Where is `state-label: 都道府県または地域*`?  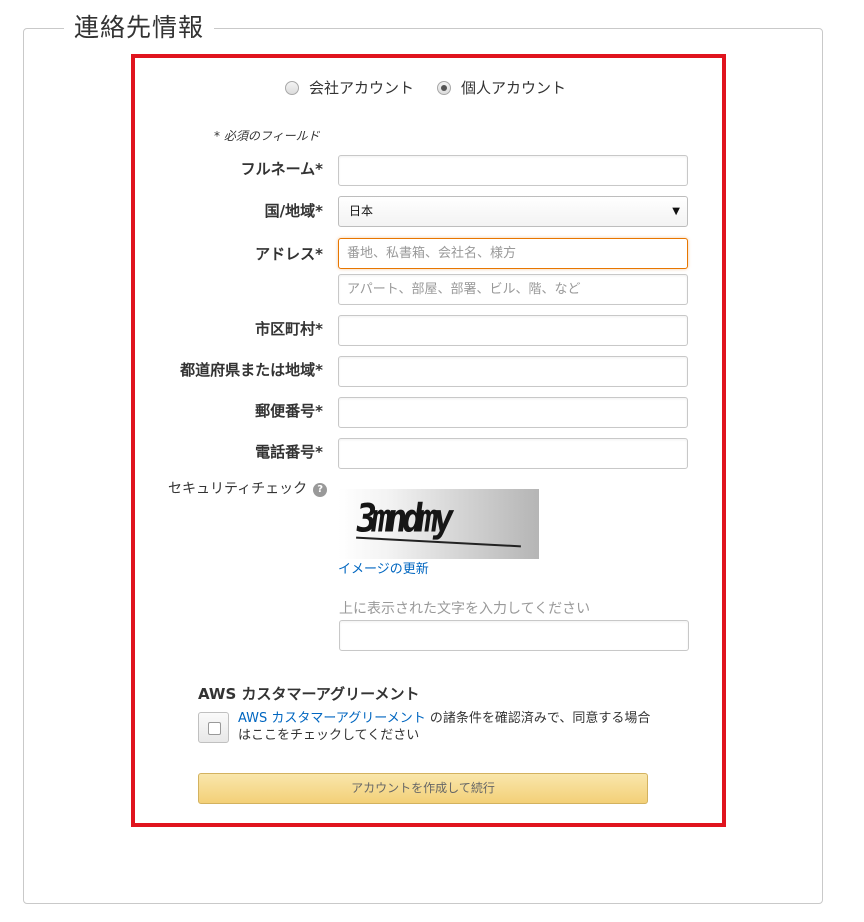
state-label: 都道府県または地域* is located at coordinates (251, 370).